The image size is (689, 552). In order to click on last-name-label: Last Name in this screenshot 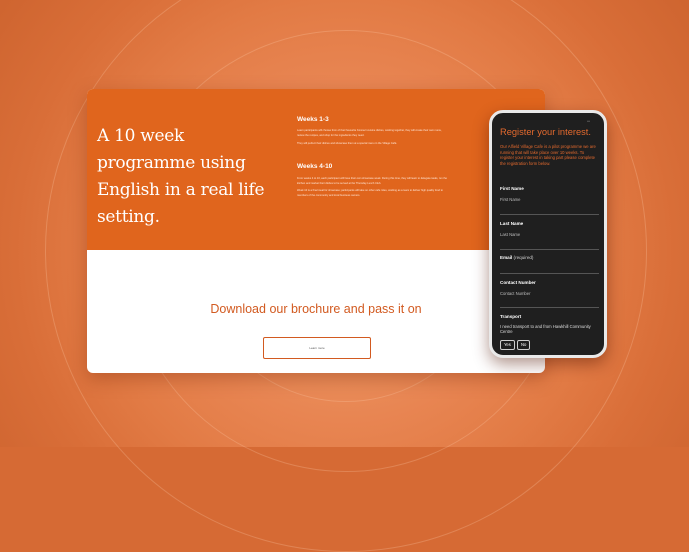, I will do `click(512, 223)`.